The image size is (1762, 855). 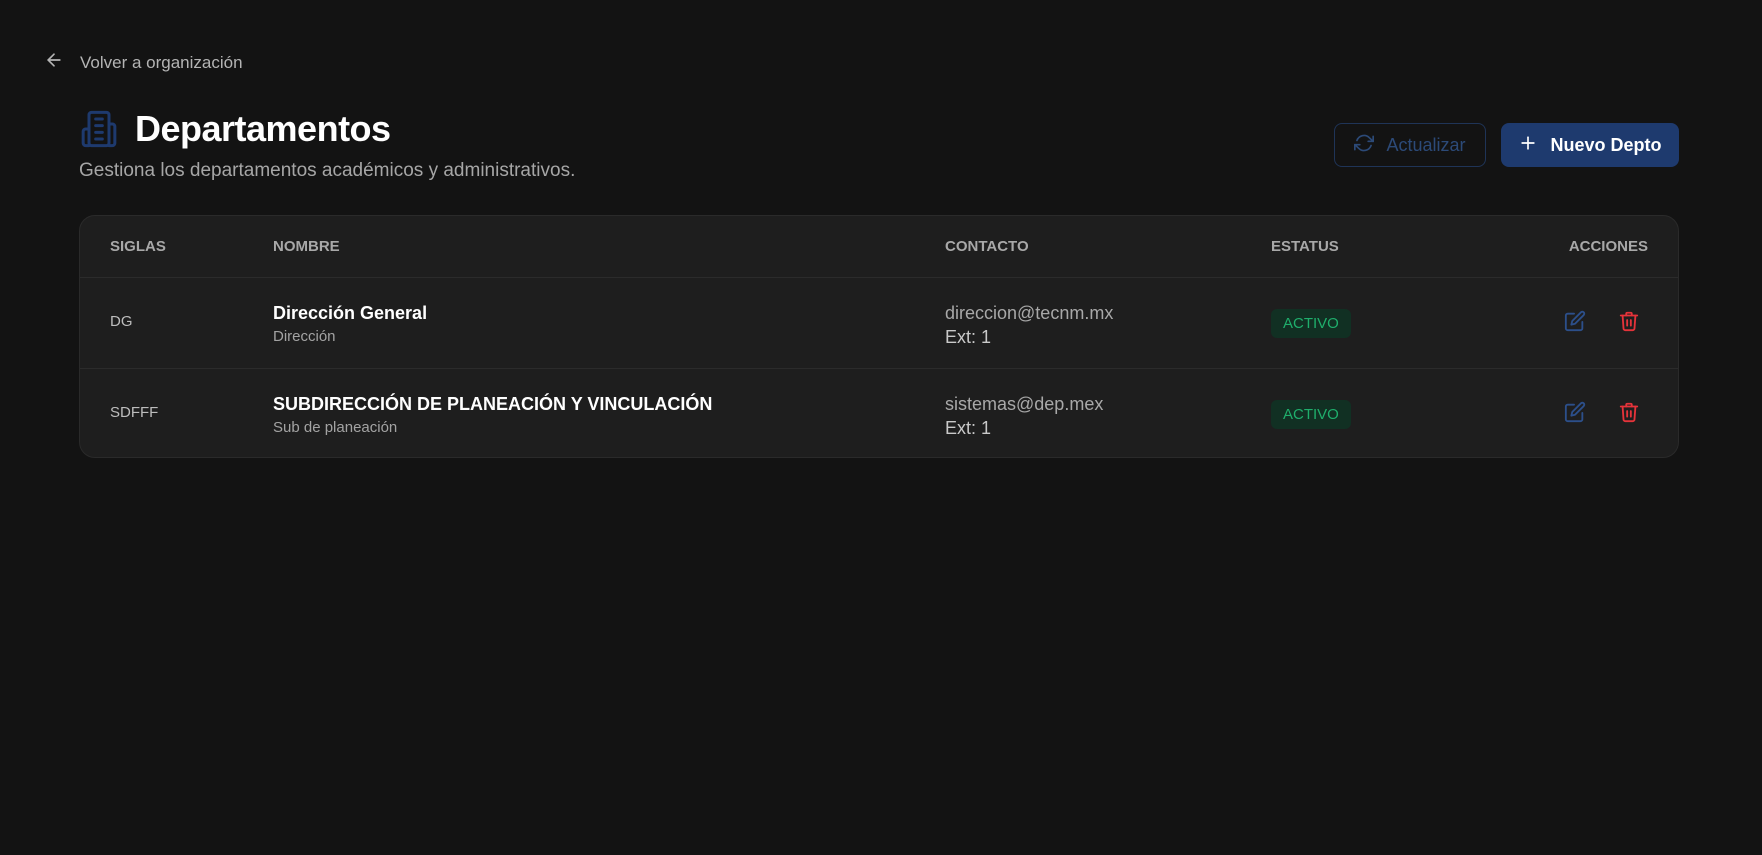 What do you see at coordinates (263, 128) in the screenshot?
I see `page-title: Departamentos` at bounding box center [263, 128].